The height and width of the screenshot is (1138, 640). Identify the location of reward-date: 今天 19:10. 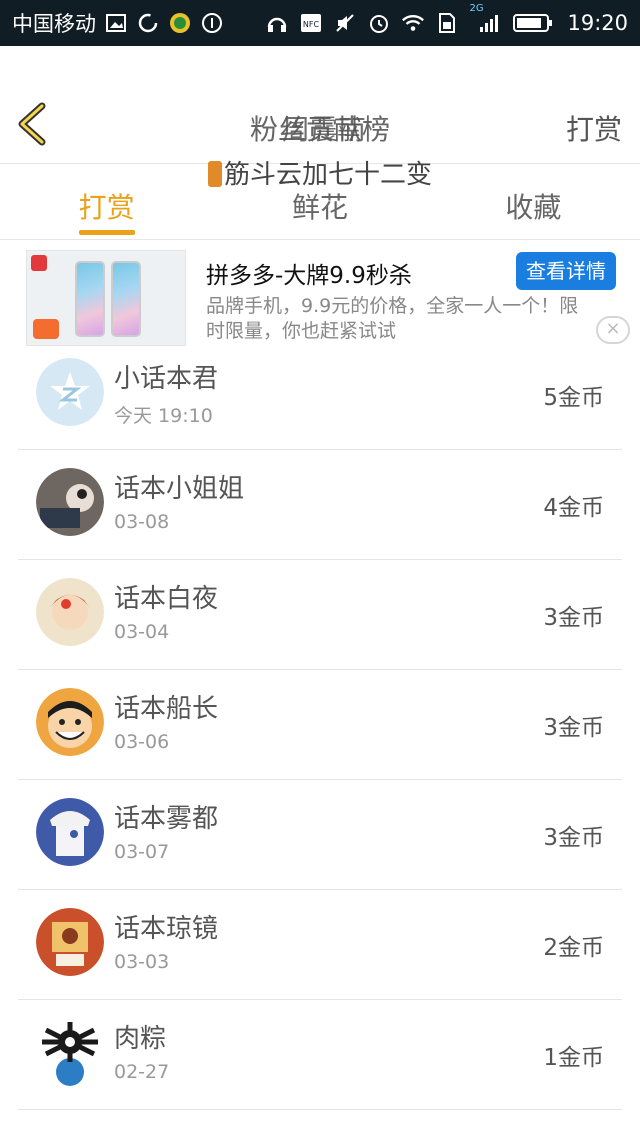
(163, 416).